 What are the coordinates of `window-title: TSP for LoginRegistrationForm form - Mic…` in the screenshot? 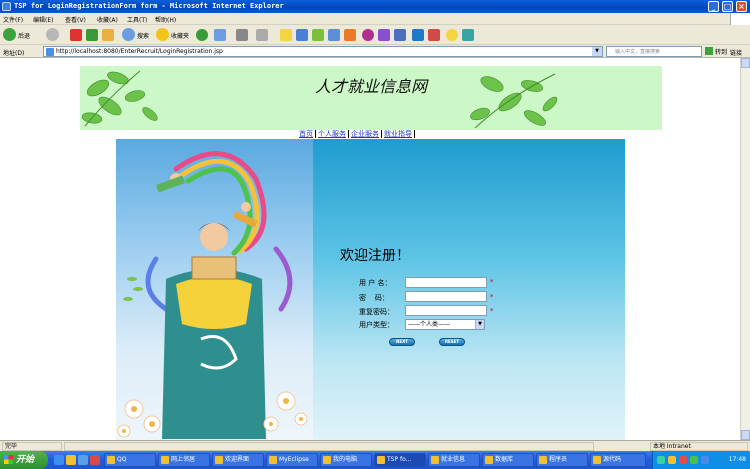 It's located at (149, 6).